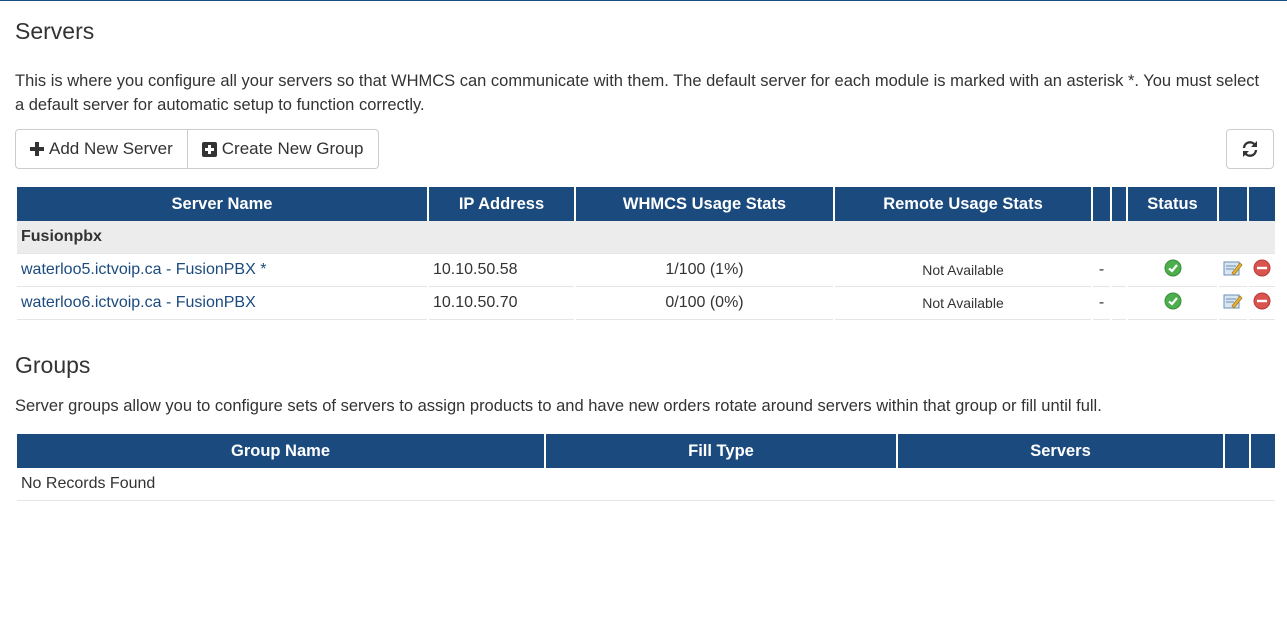  What do you see at coordinates (721, 451) in the screenshot?
I see `col-fill-type: Fill Type` at bounding box center [721, 451].